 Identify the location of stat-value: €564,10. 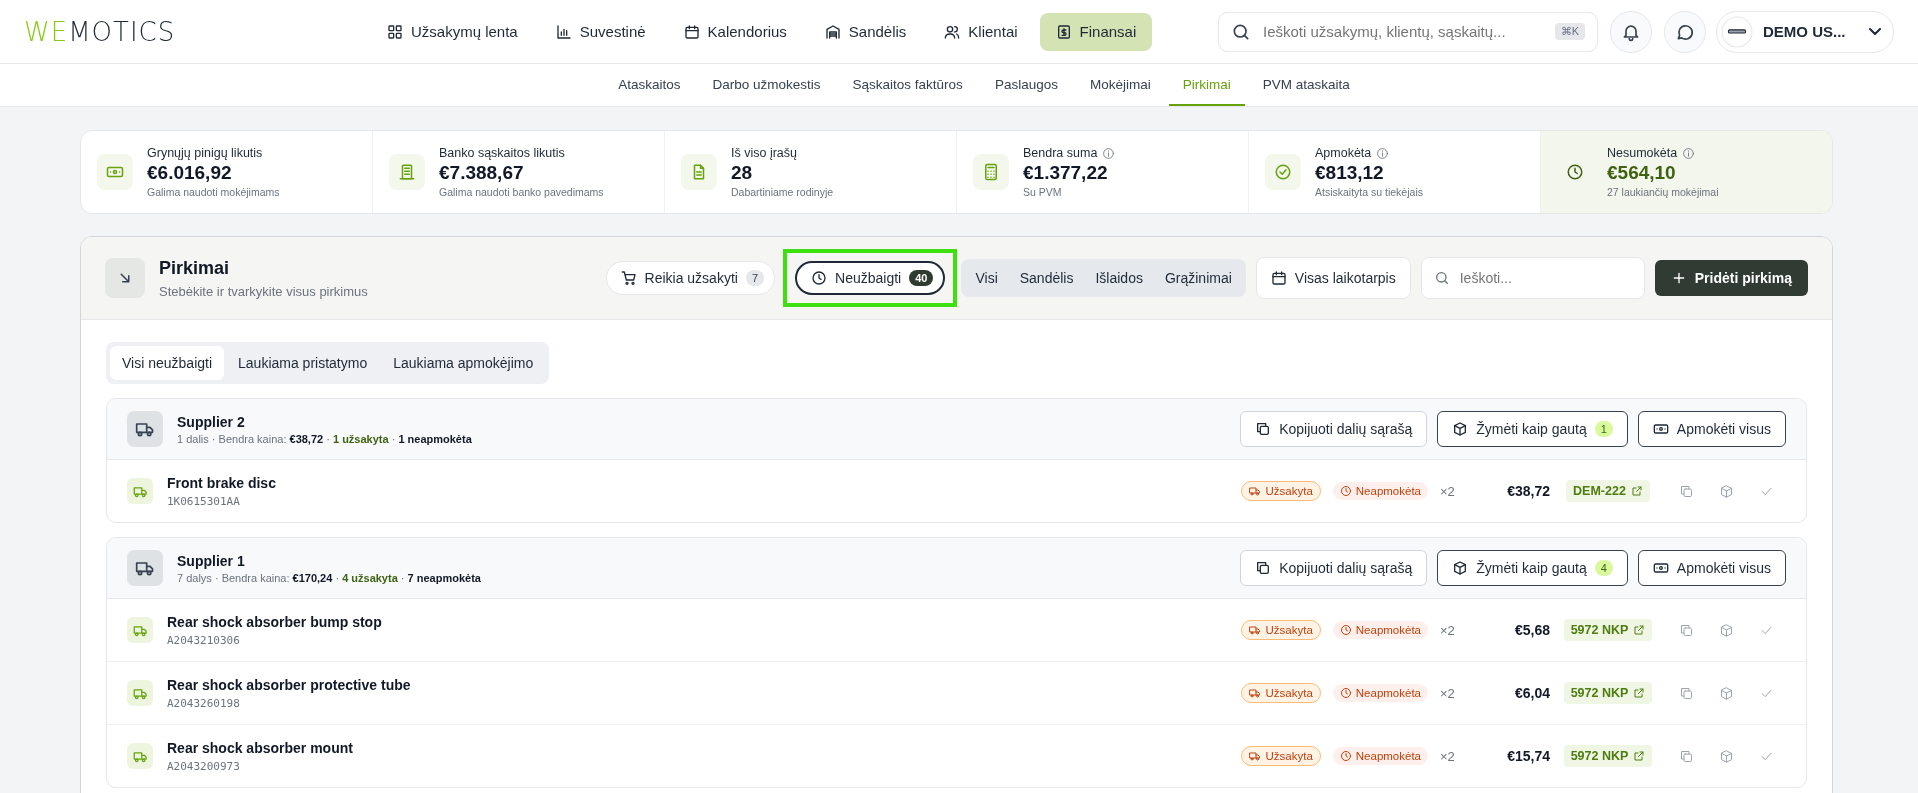
(1642, 173).